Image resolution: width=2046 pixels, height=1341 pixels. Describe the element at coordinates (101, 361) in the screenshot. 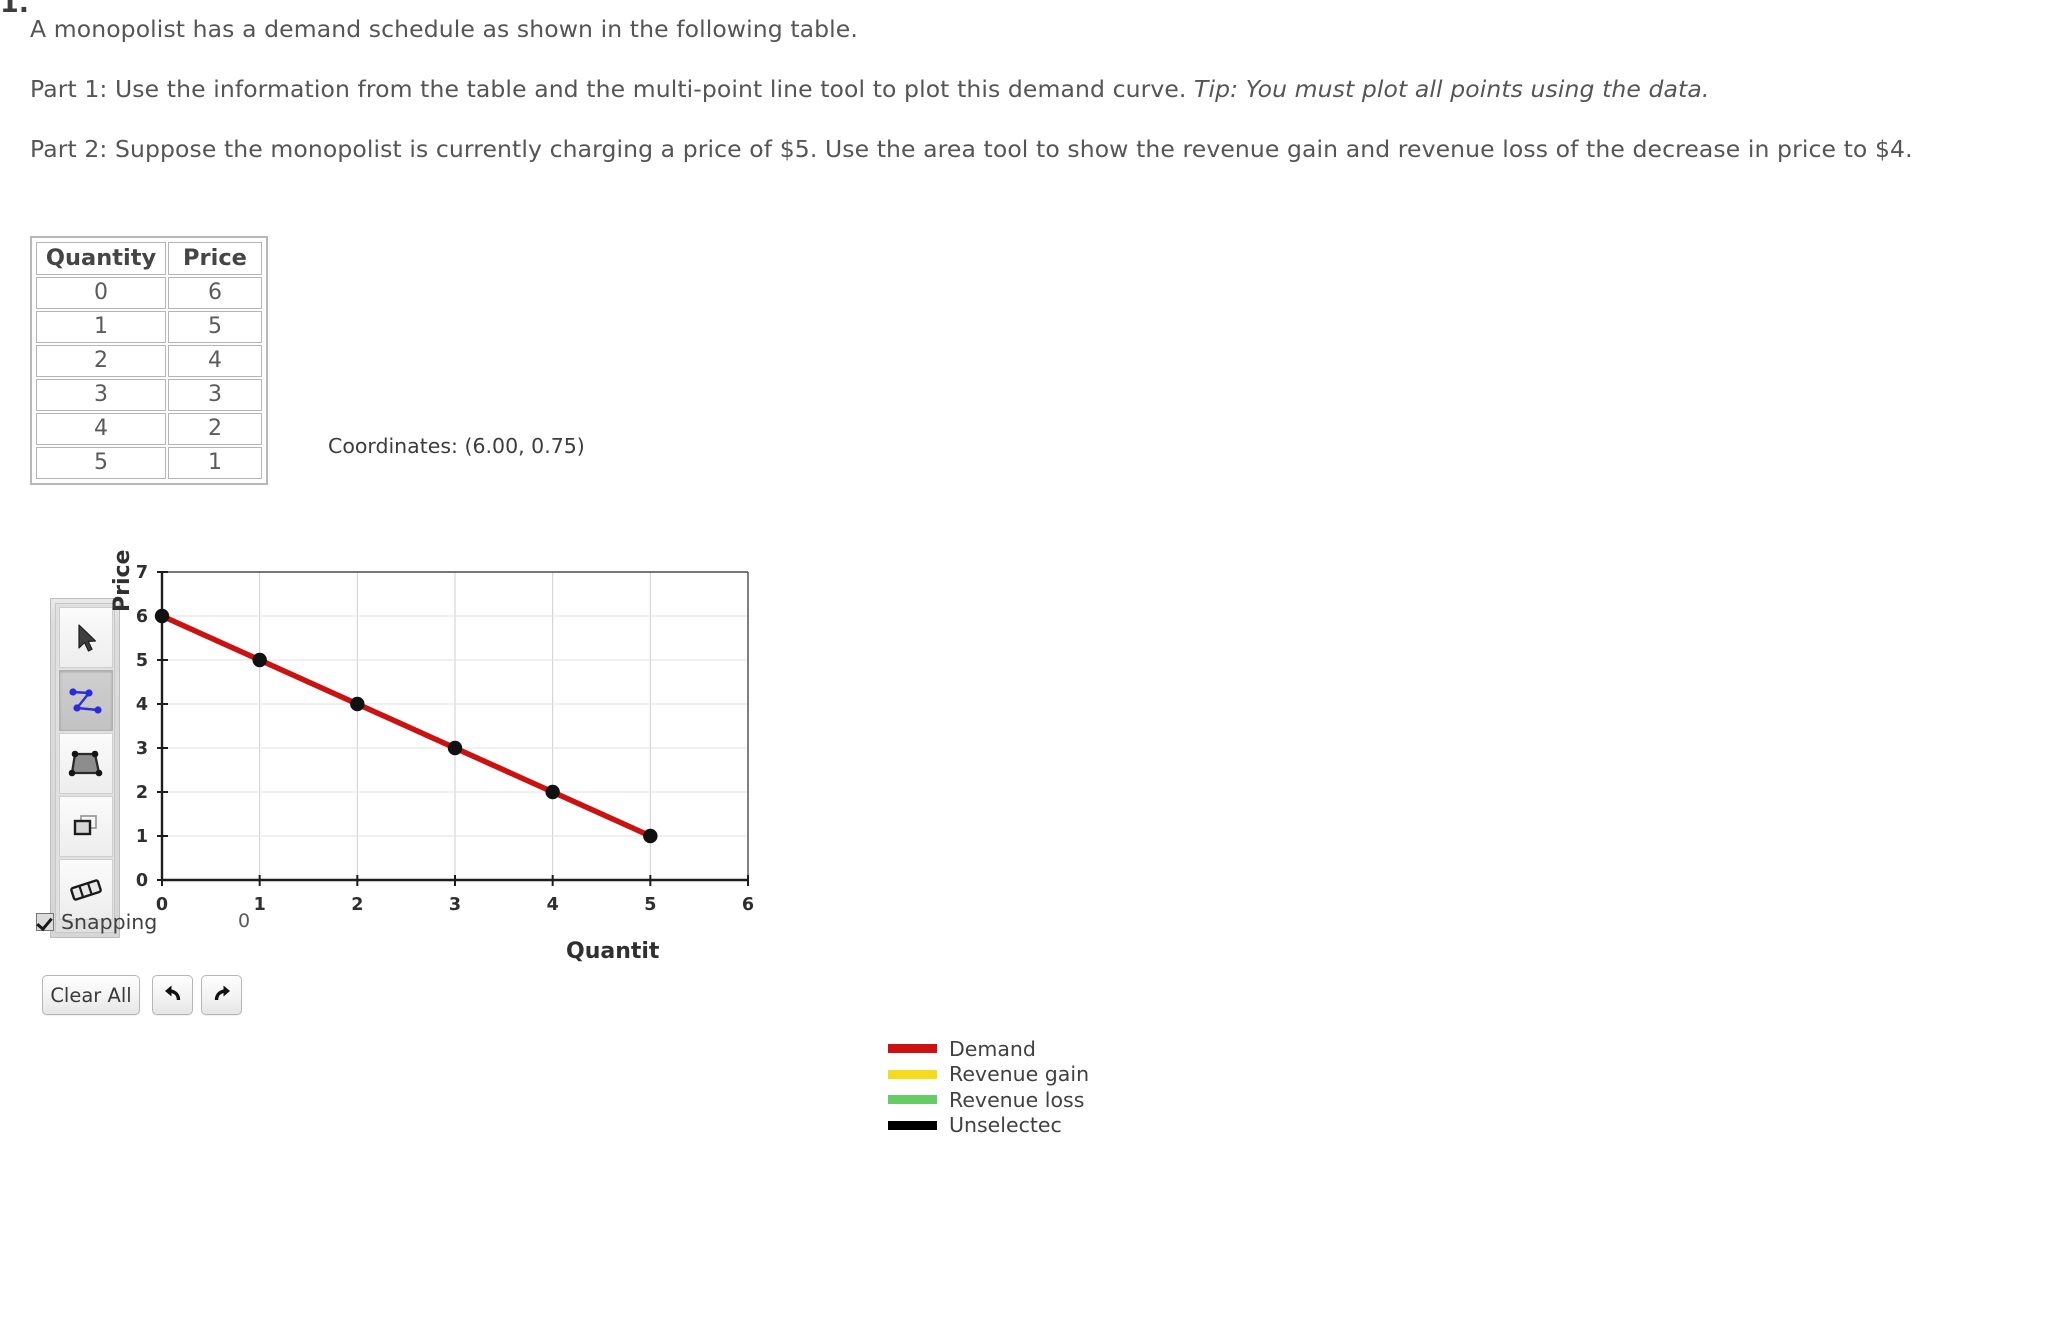

I see `cell-quantity: 2` at that location.